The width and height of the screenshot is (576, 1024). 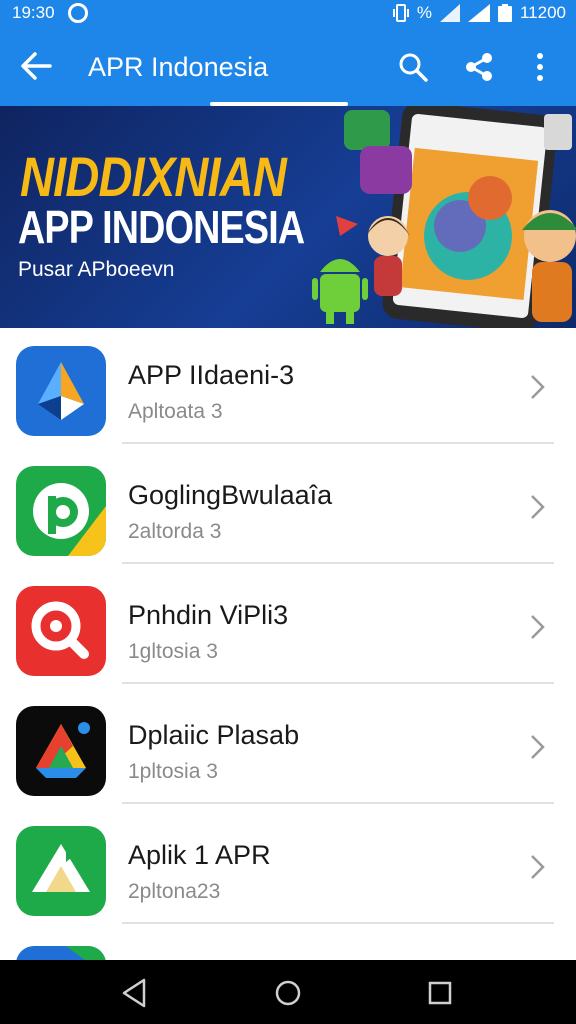 I want to click on nav-home-icon, so click(x=288, y=993).